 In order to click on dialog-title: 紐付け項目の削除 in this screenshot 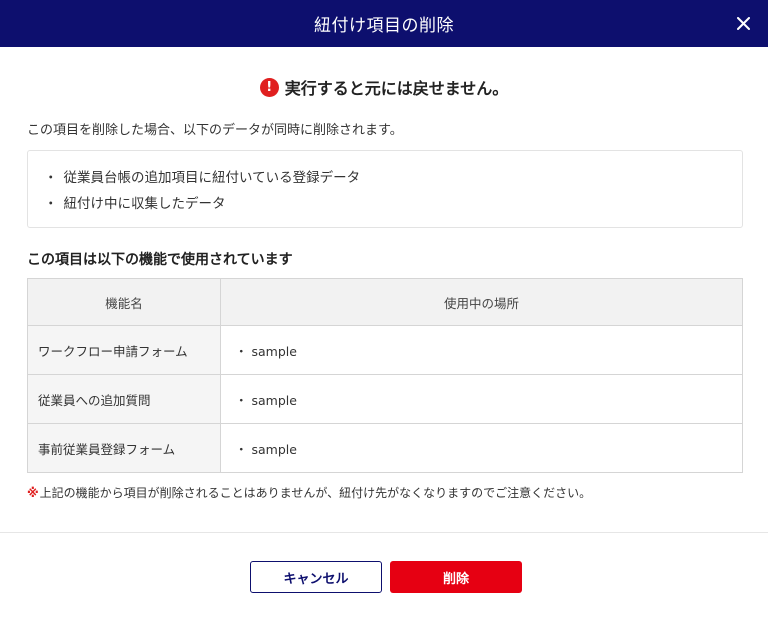, I will do `click(384, 26)`.